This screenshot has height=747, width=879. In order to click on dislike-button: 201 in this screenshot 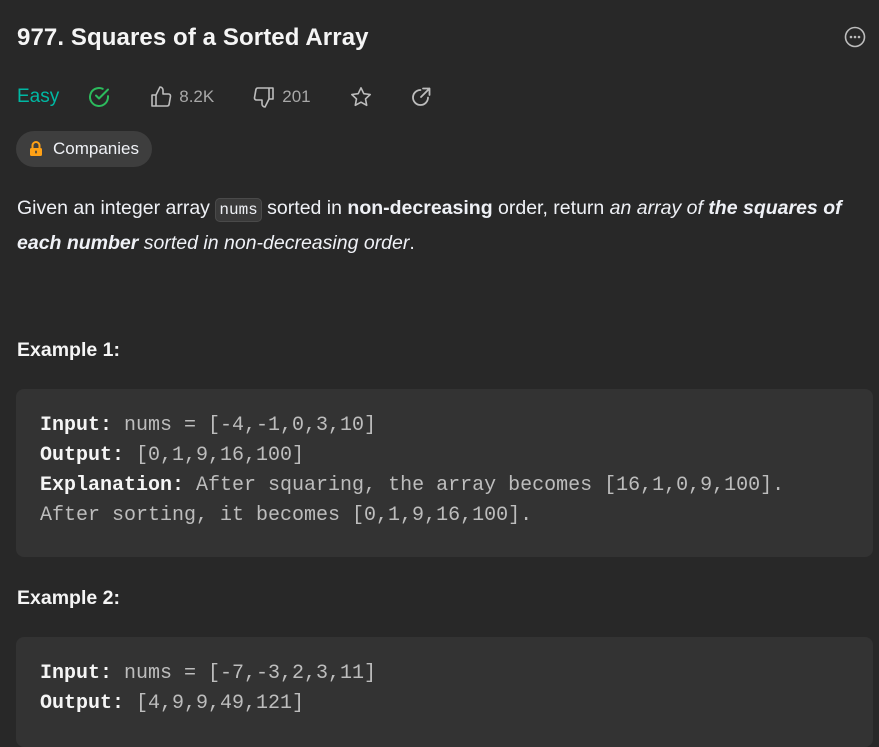, I will do `click(281, 97)`.